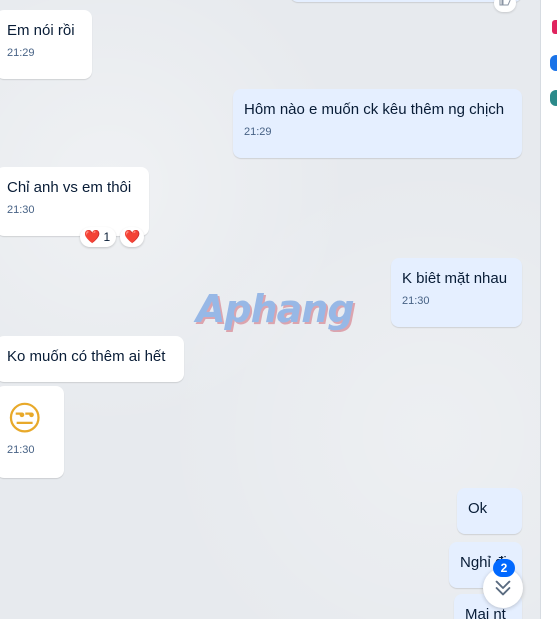 Image resolution: width=557 pixels, height=619 pixels. I want to click on unread-count-badge: 2, so click(504, 568).